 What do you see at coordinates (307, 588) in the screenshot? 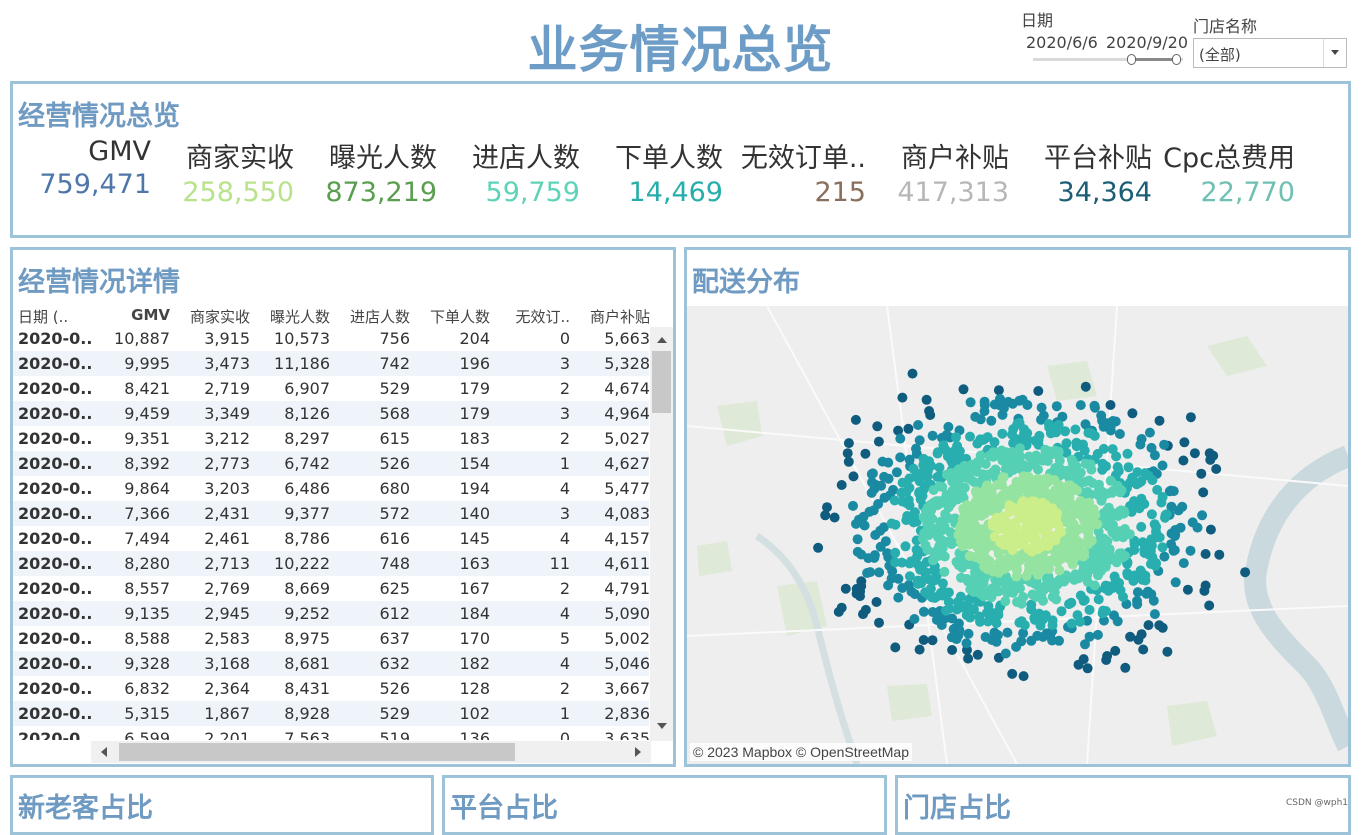
I see `table-cell: 8,669` at bounding box center [307, 588].